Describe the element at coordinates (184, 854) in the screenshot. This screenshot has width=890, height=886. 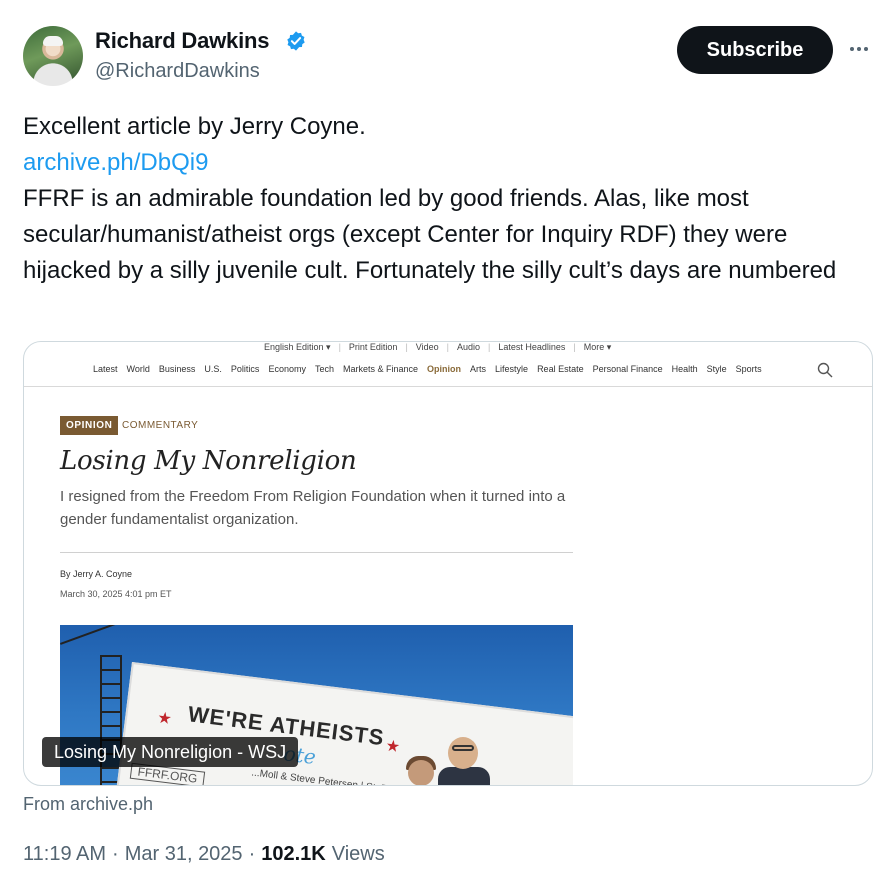
I see `tweet-date: Mar 31, 2025` at that location.